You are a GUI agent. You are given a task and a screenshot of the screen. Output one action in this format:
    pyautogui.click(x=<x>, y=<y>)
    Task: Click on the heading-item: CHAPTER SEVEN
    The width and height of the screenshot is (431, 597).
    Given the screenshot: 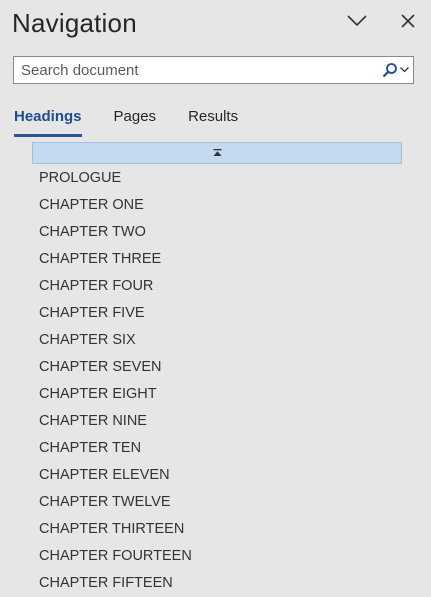 What is the action you would take?
    pyautogui.click(x=215, y=367)
    